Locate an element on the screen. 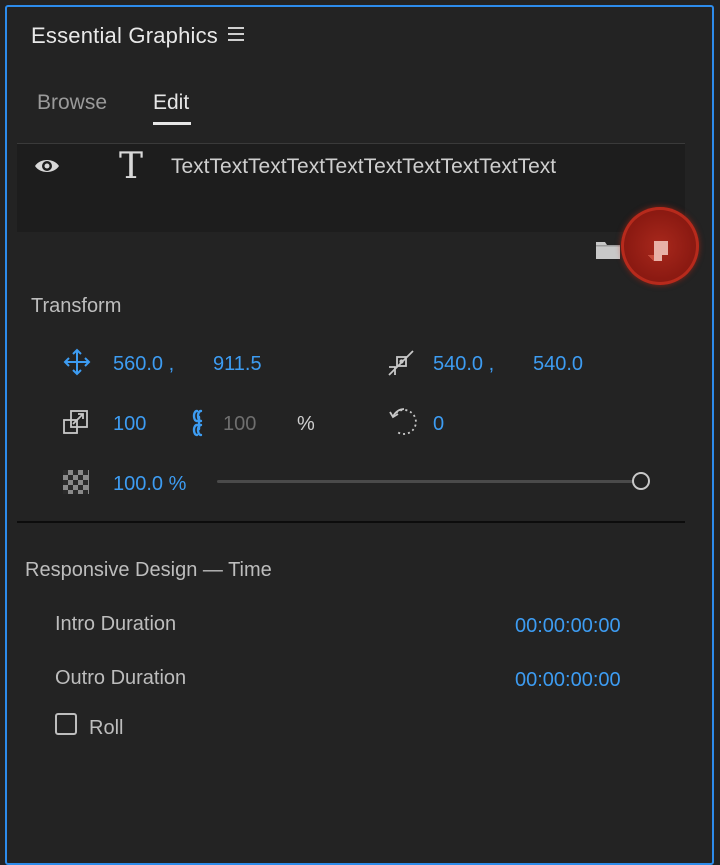 Image resolution: width=720 pixels, height=865 pixels. transform-section-title: Transform is located at coordinates (76, 306).